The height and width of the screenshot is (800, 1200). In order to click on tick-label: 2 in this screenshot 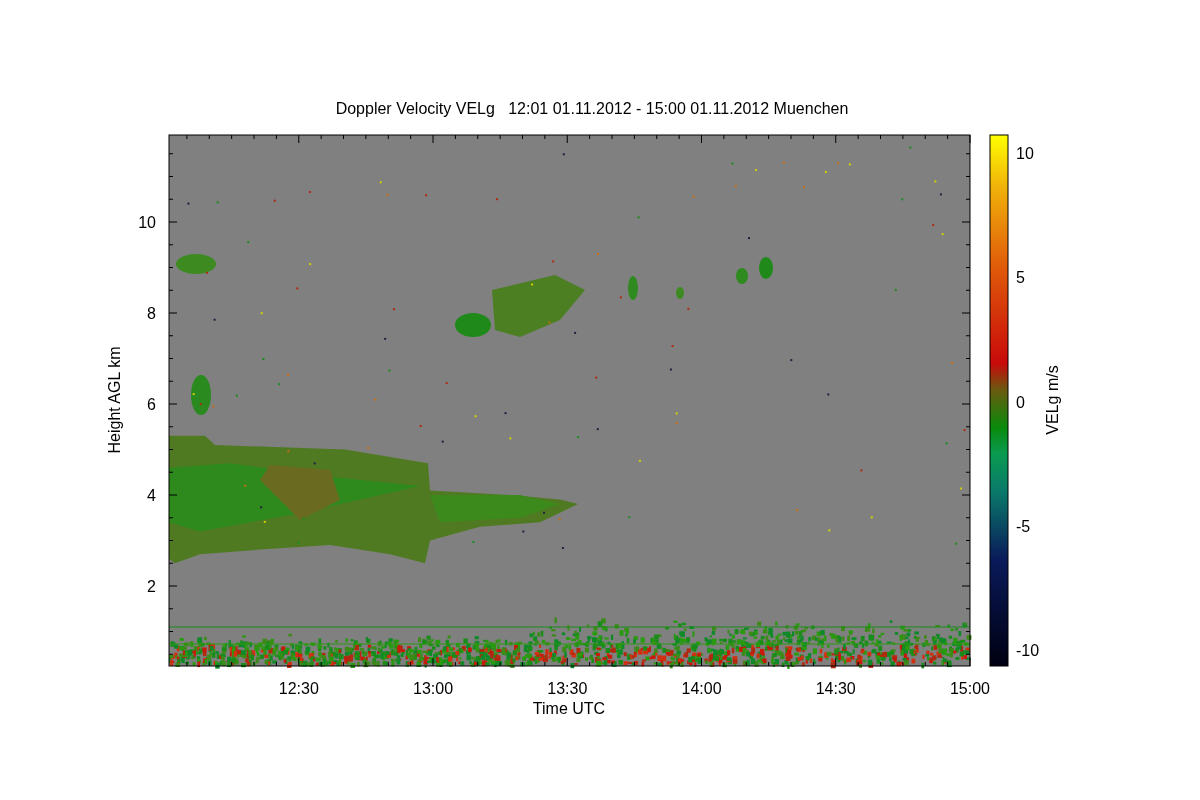, I will do `click(151, 586)`.